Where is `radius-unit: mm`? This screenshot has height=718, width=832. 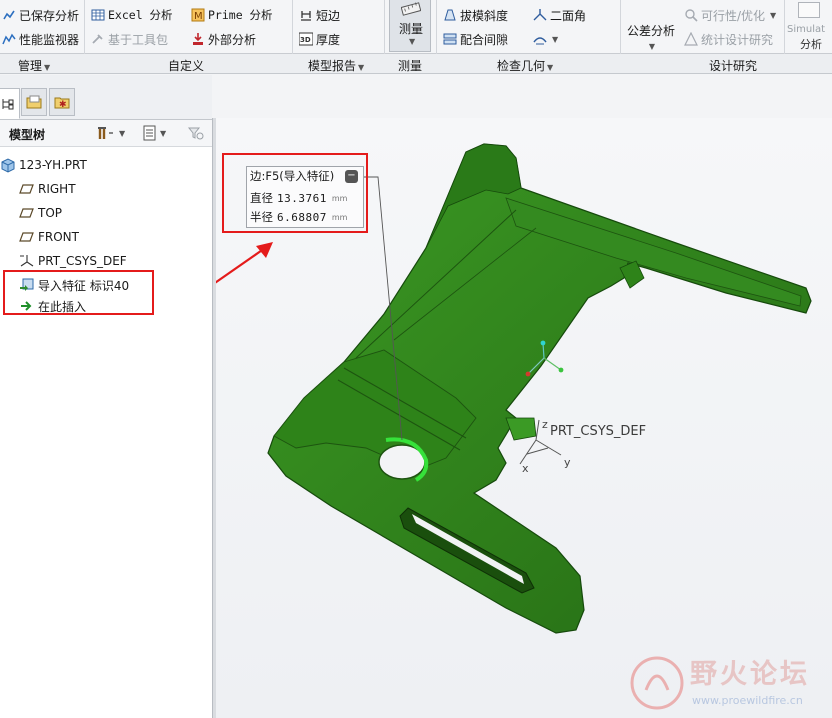
radius-unit: mm is located at coordinates (339, 217).